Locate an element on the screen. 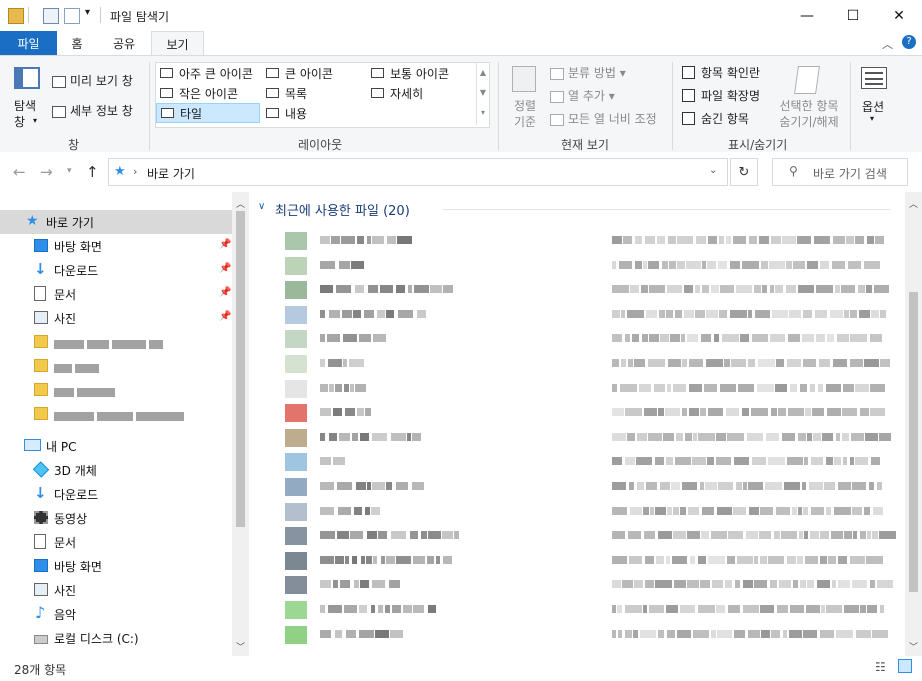  nav-item-pictures: 사진 is located at coordinates (116, 590).